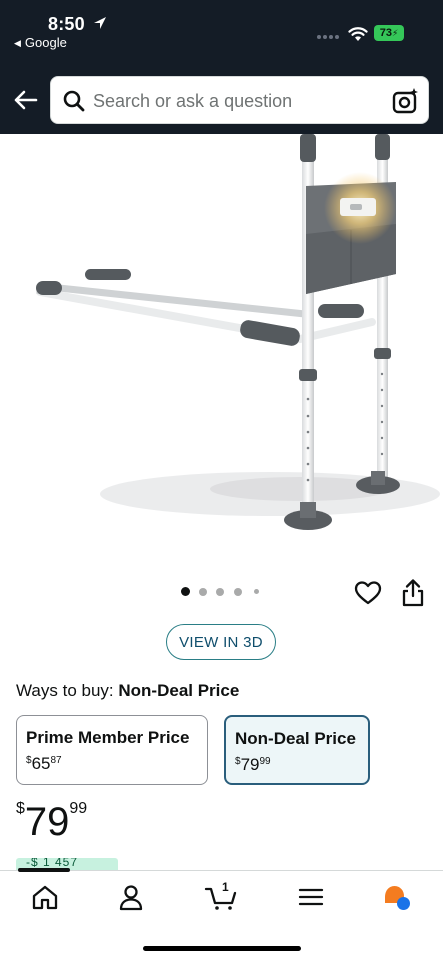 The height and width of the screenshot is (960, 443). Describe the element at coordinates (295, 738) in the screenshot. I see `option-title: Non-Deal Price` at that location.